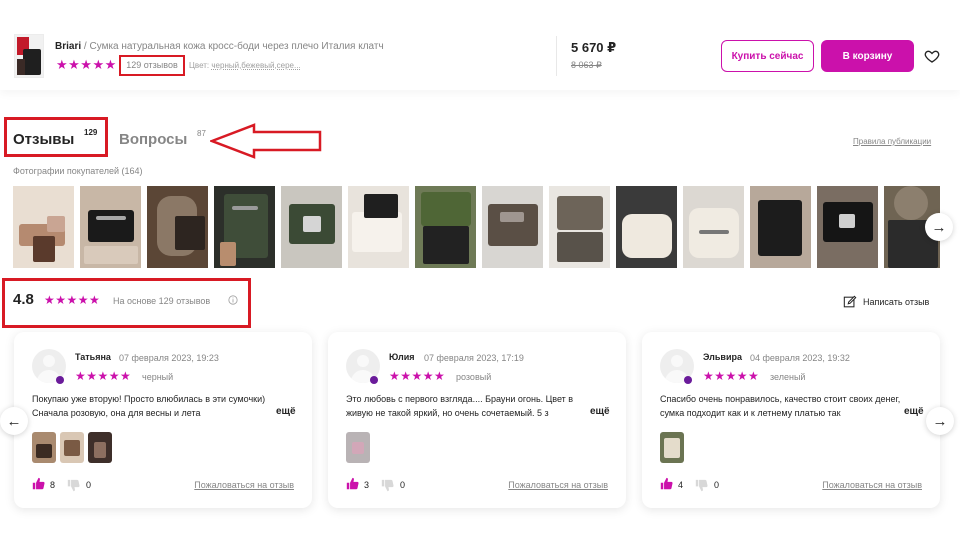 The height and width of the screenshot is (540, 960). What do you see at coordinates (932, 56) in the screenshot?
I see `heart-icon` at bounding box center [932, 56].